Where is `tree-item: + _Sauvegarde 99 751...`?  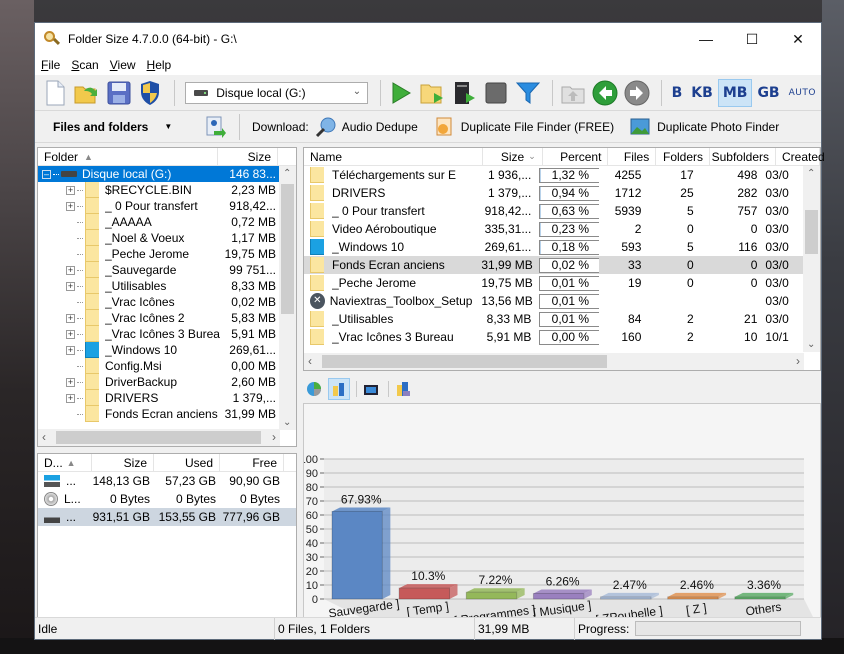
tree-item: + _Sauvegarde 99 751... is located at coordinates (159, 270).